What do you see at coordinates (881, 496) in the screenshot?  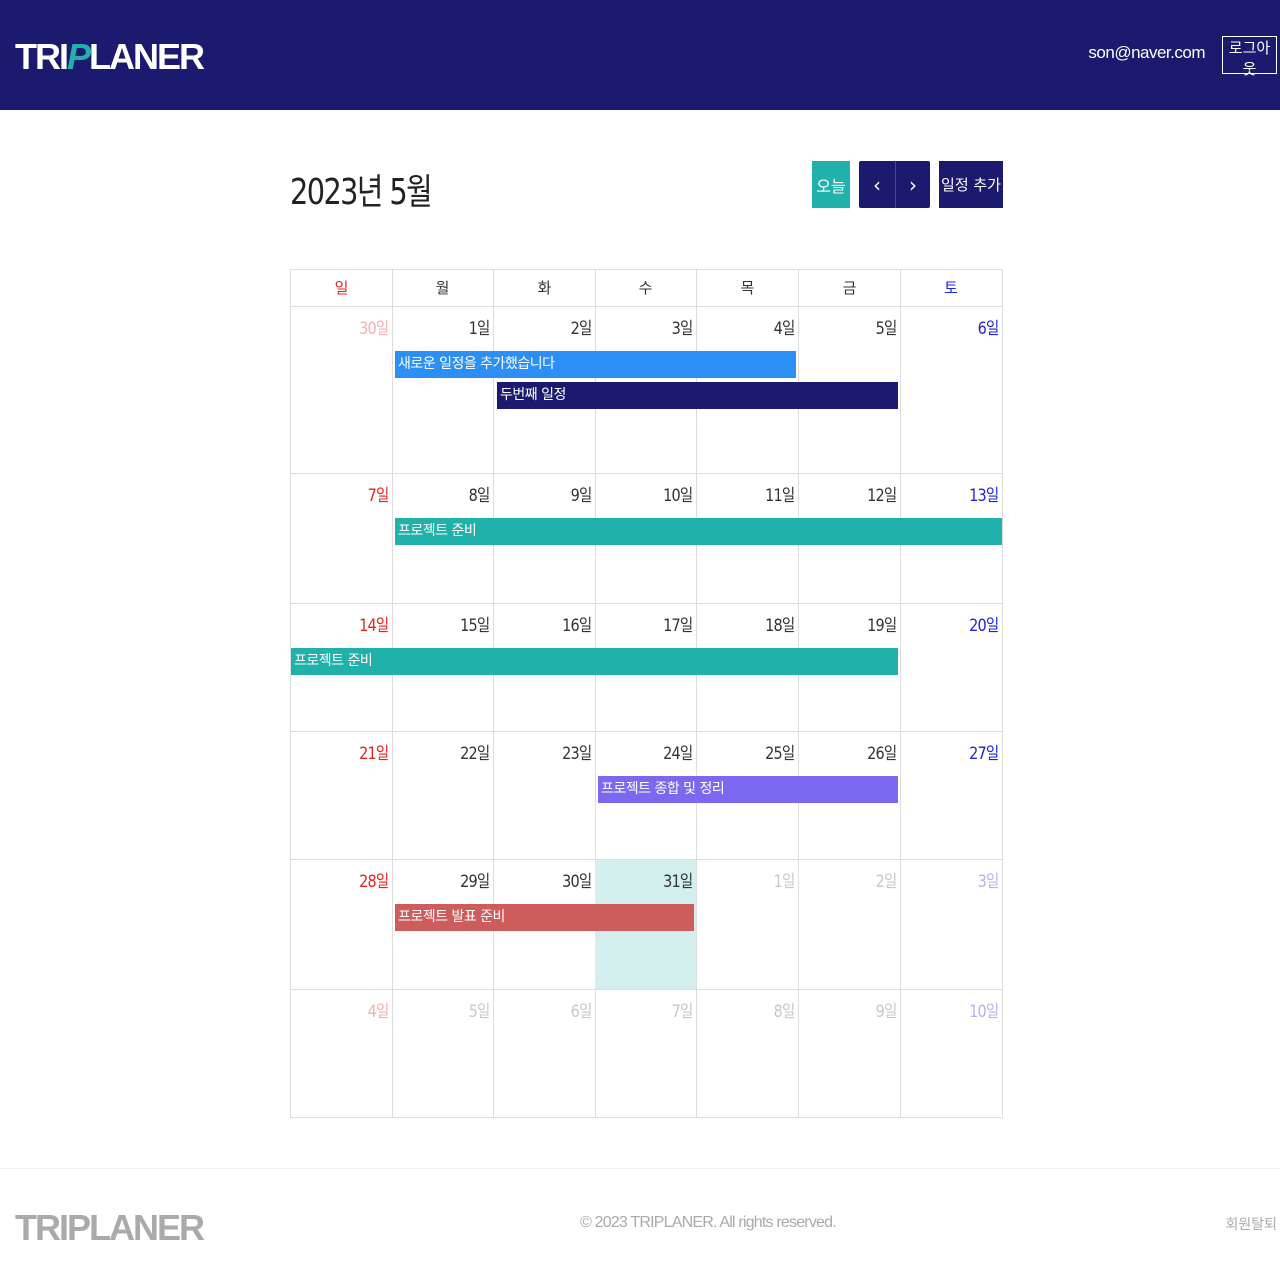 I see `day-number: 12일` at bounding box center [881, 496].